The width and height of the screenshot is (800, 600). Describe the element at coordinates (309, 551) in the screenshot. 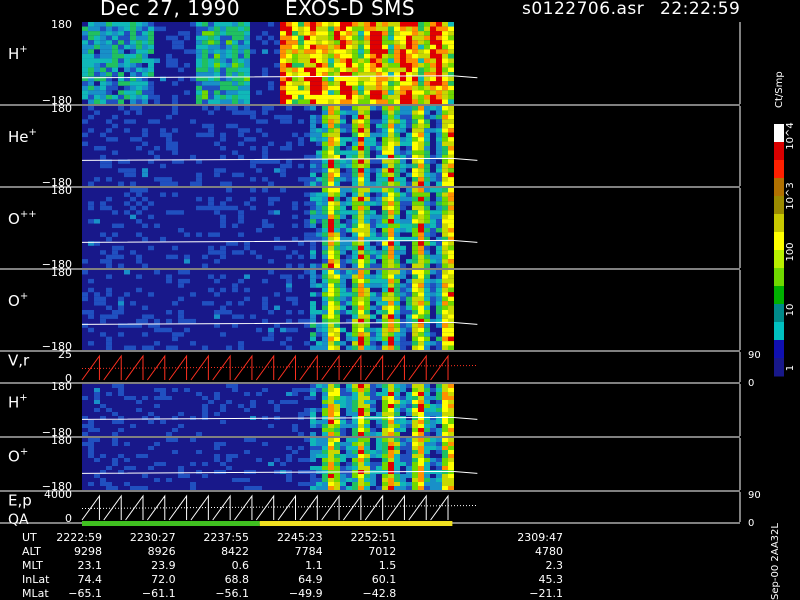

I see `orbit-cell: 7784` at that location.